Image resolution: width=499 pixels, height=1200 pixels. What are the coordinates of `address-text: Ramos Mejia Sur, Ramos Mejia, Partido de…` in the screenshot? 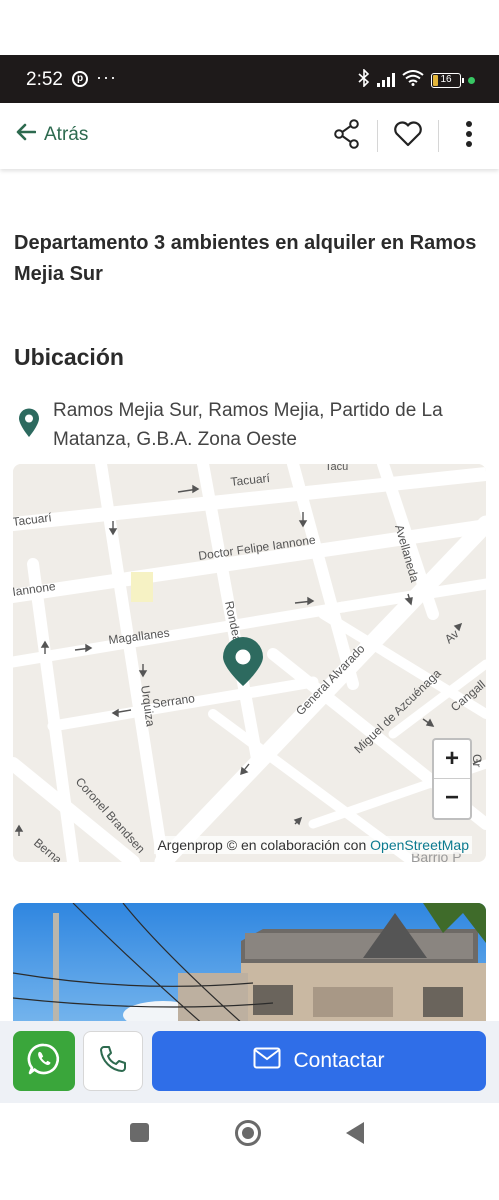 It's located at (248, 425).